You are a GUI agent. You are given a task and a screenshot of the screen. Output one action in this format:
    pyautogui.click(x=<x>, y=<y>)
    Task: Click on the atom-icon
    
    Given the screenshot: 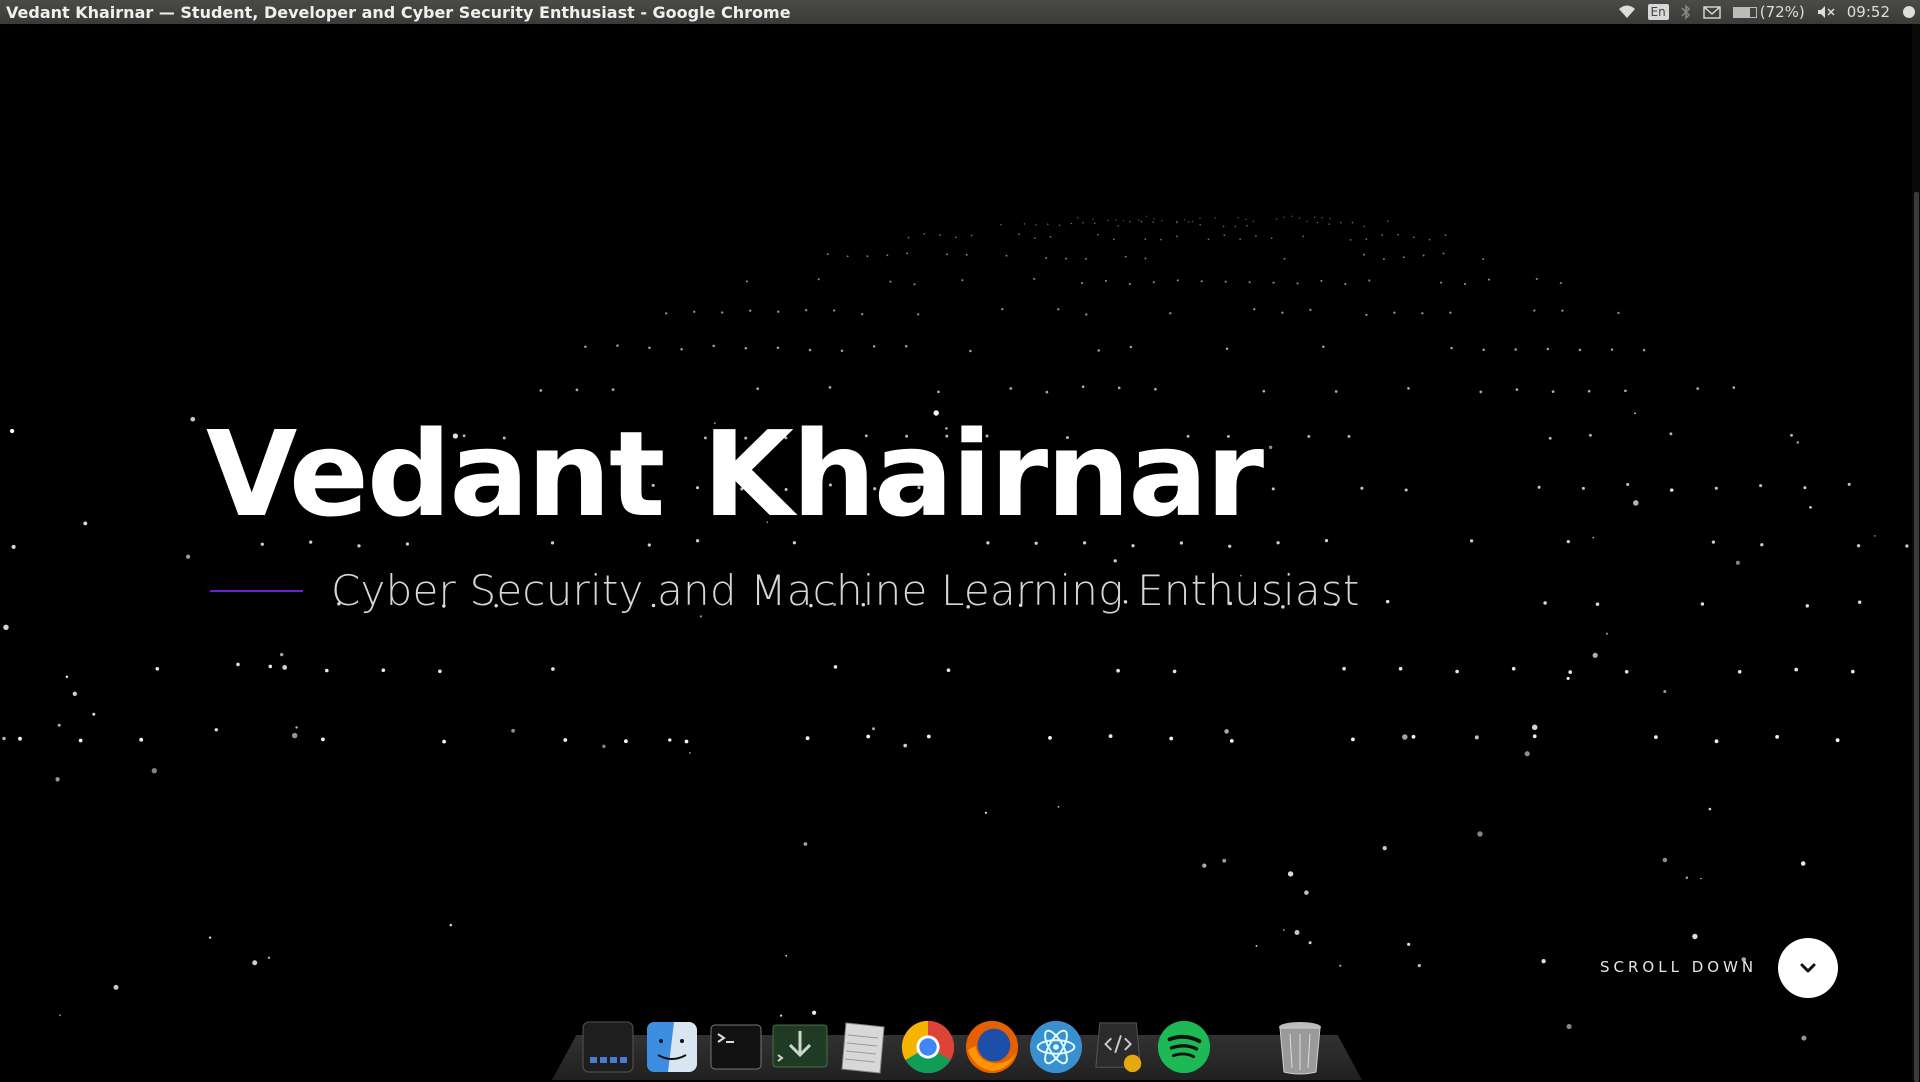 What is the action you would take?
    pyautogui.click(x=1056, y=1047)
    